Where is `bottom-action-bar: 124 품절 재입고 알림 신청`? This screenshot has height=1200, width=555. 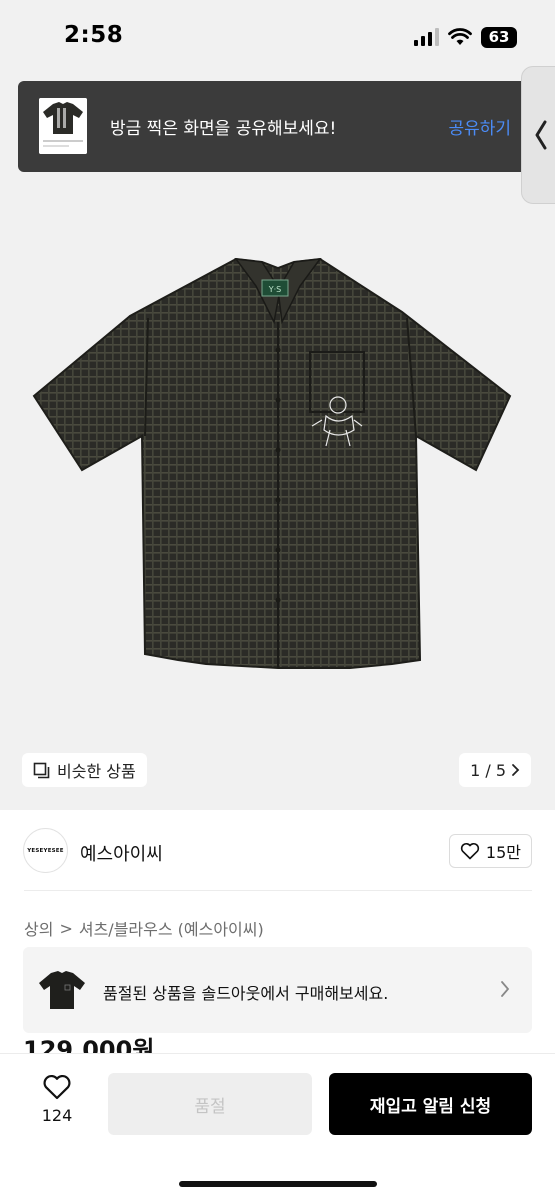 bottom-action-bar: 124 품절 재입고 알림 신청 is located at coordinates (277, 1126).